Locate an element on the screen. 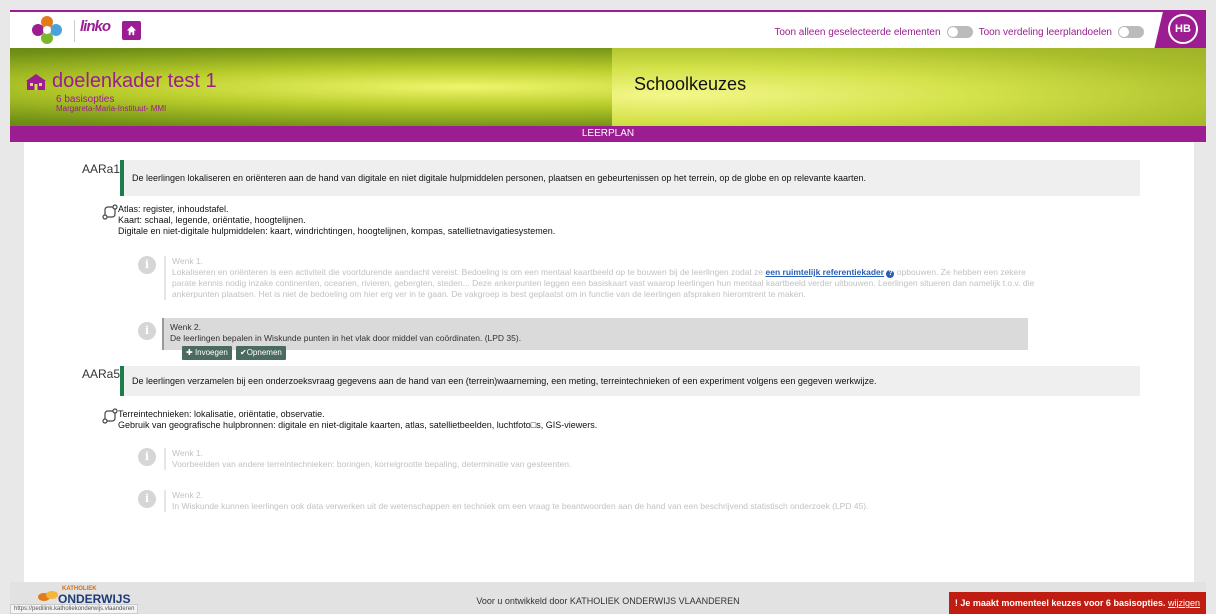  home-icon is located at coordinates (131, 30).